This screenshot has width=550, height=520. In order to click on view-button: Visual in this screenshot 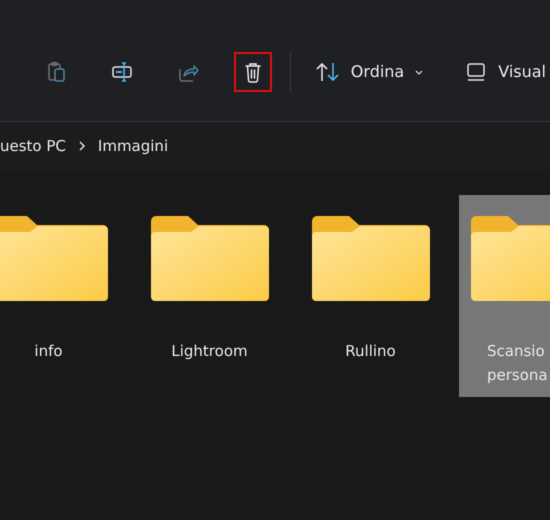, I will do `click(506, 72)`.